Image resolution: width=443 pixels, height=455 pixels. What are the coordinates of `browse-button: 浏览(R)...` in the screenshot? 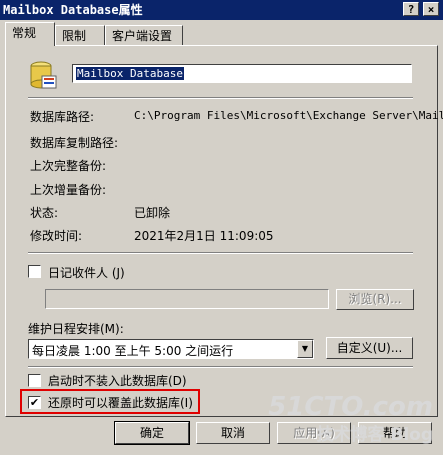 It's located at (375, 299).